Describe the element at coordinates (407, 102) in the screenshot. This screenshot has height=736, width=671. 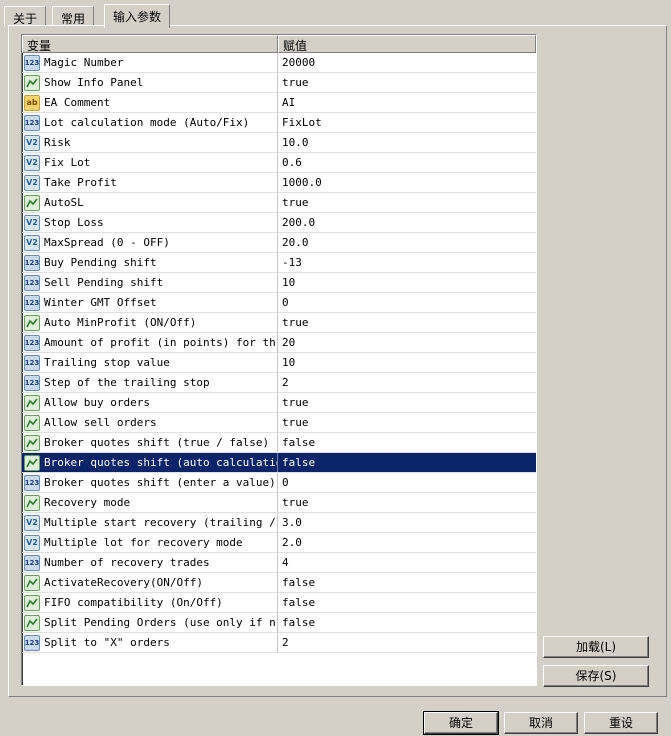
I see `param-value: AI` at that location.